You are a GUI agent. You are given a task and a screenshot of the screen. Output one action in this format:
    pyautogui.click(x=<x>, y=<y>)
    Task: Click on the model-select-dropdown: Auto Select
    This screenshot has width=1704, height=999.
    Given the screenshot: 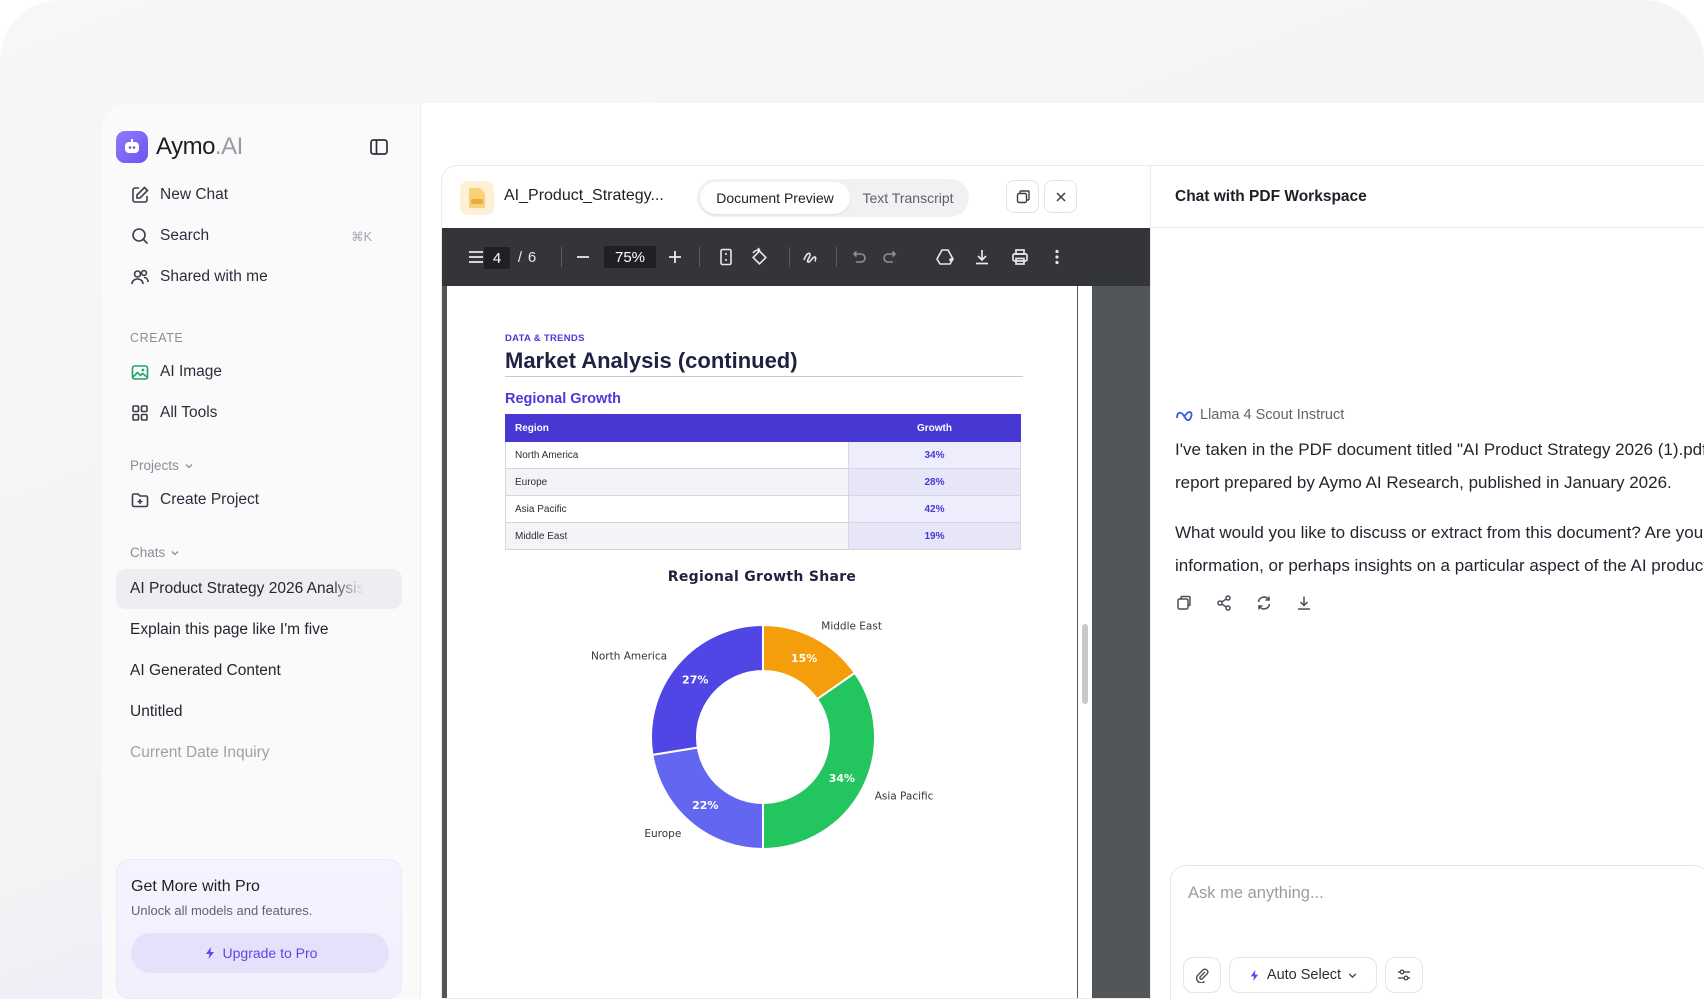 What is the action you would take?
    pyautogui.click(x=1303, y=975)
    